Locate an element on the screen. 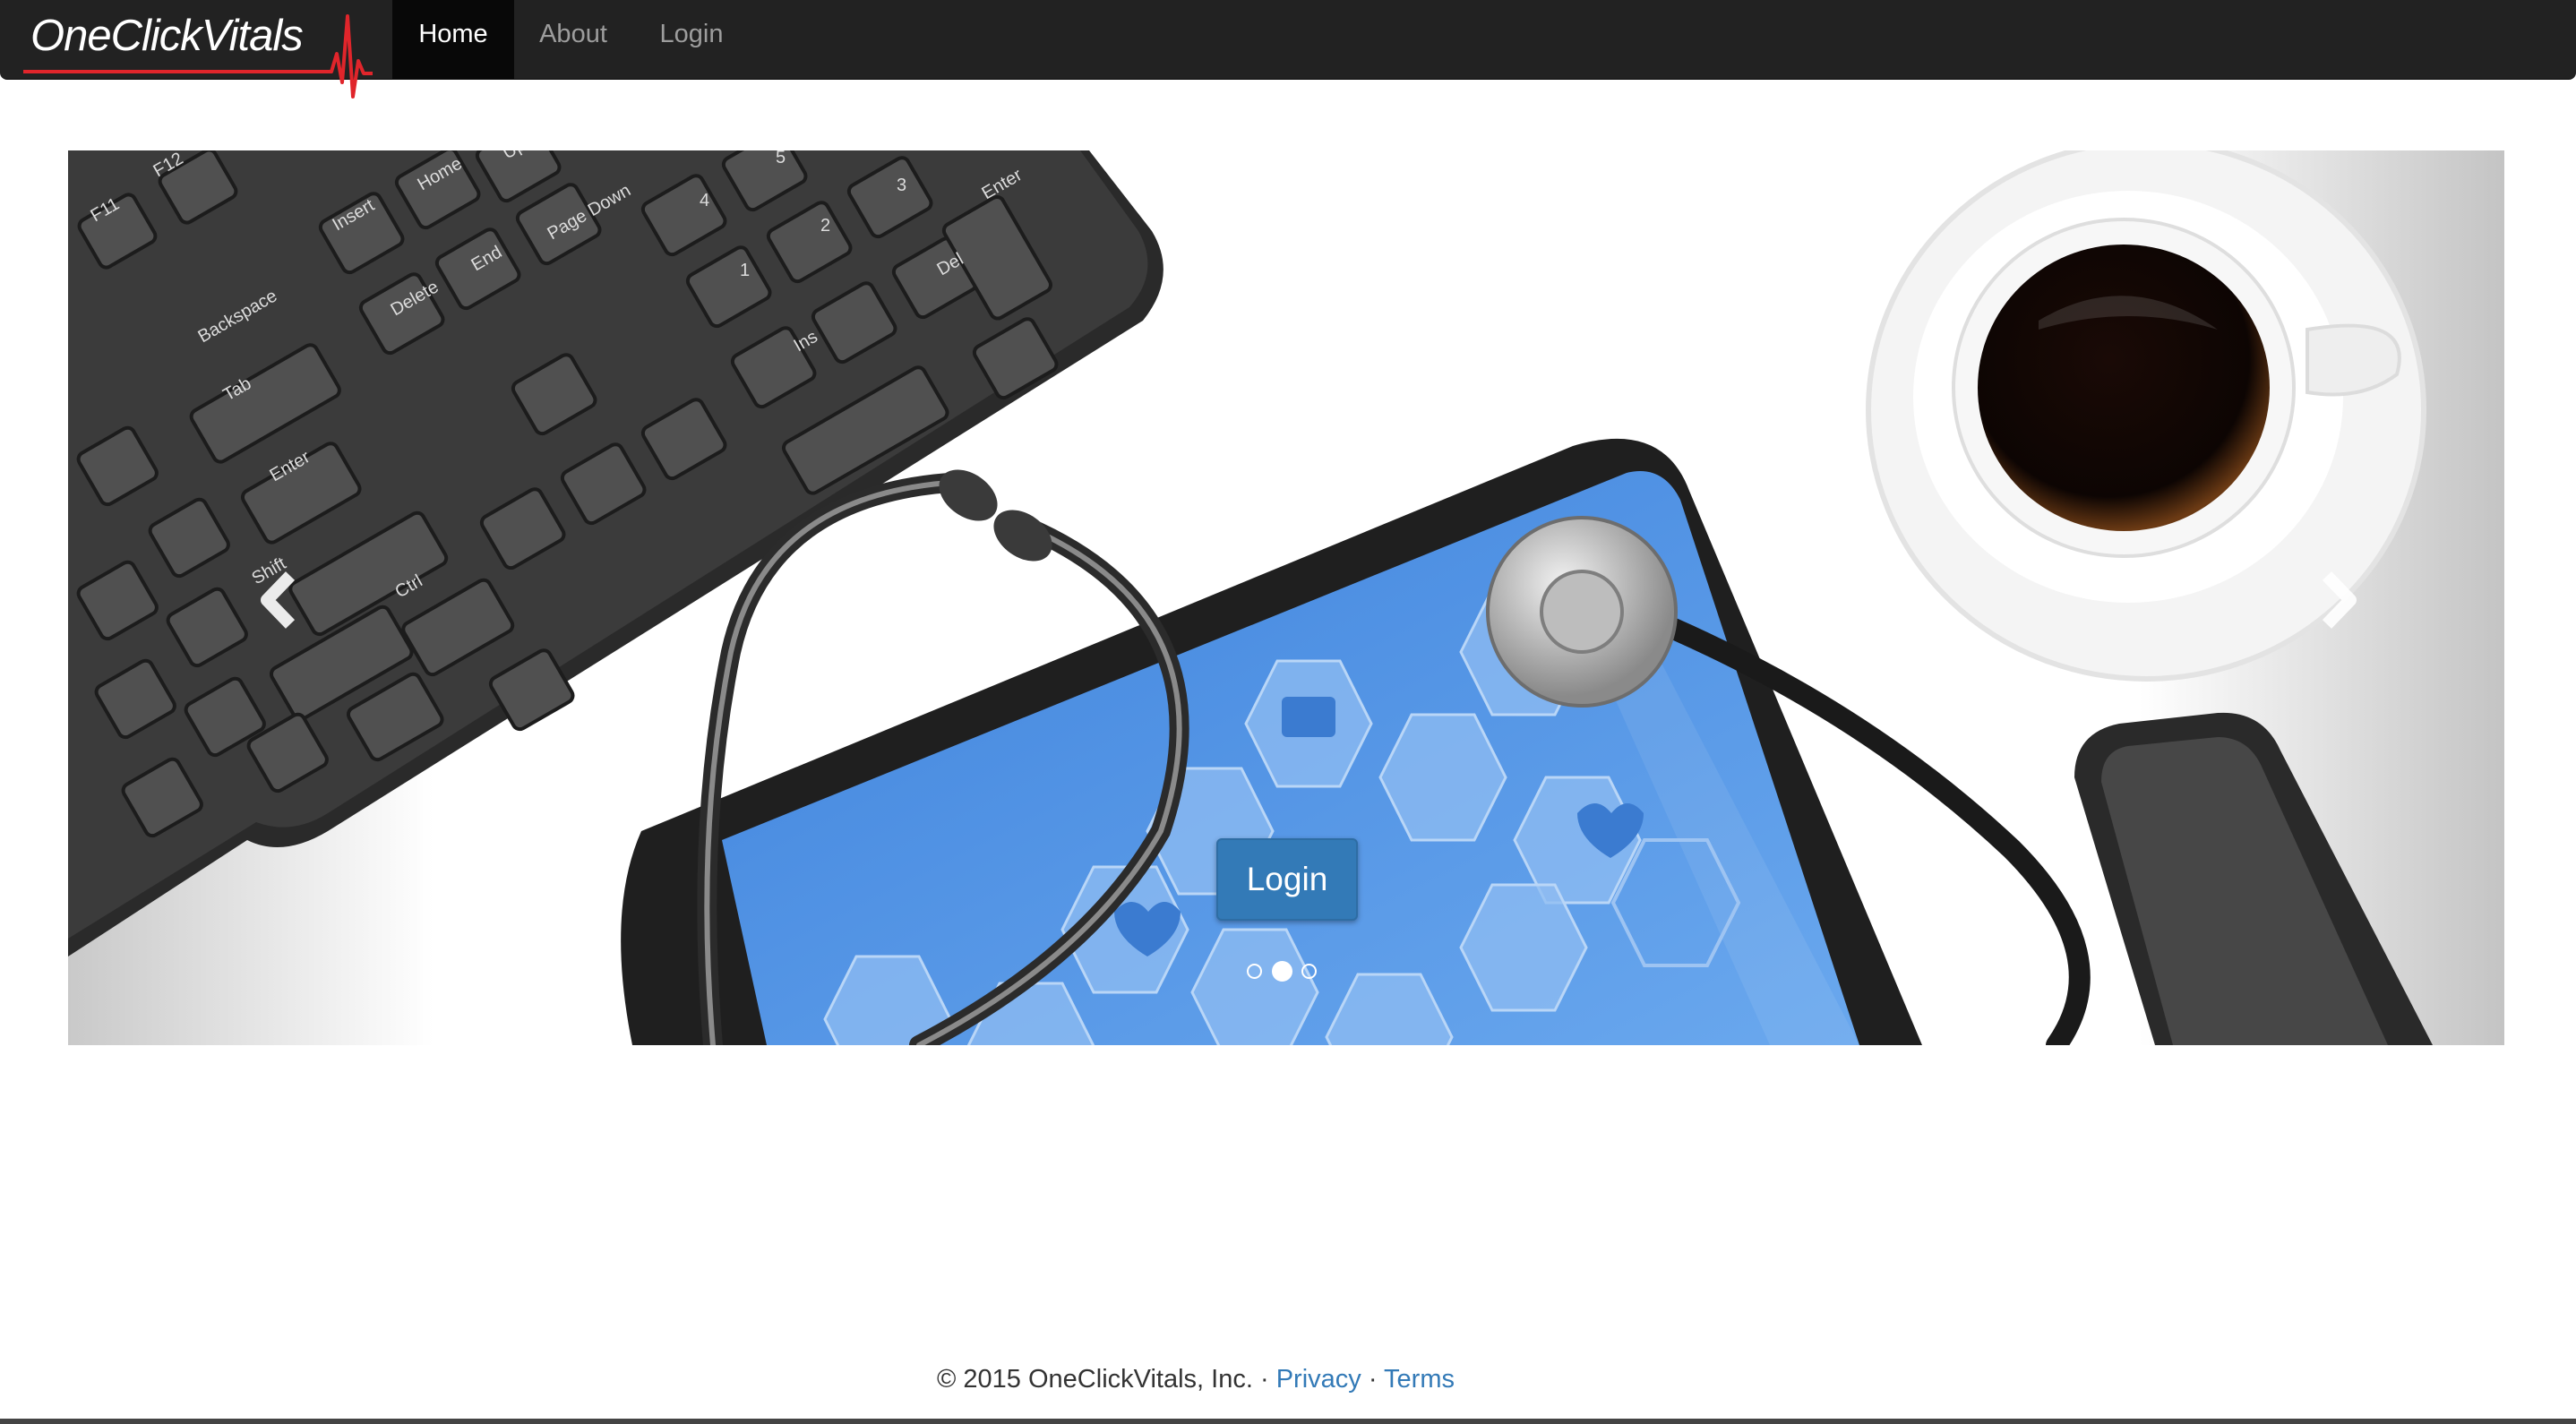 The width and height of the screenshot is (2576, 1424). chevron-left-icon is located at coordinates (278, 600).